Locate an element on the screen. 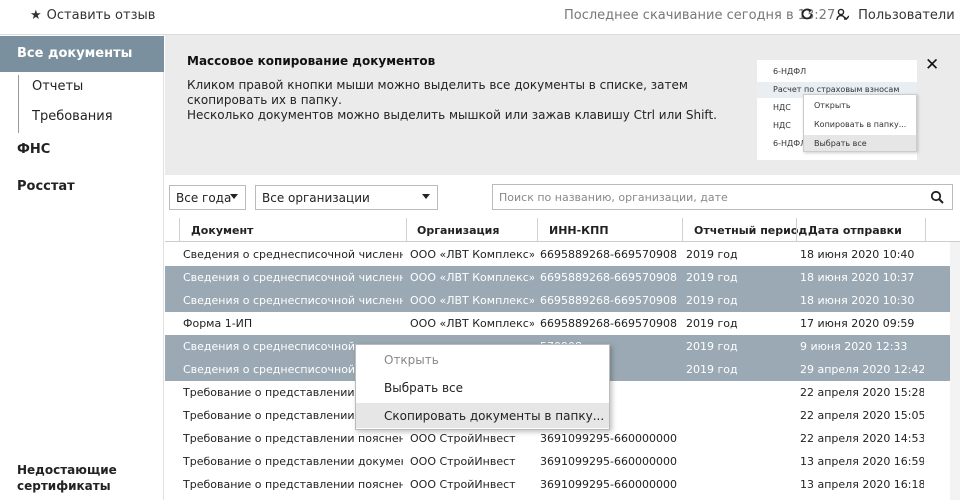 The image size is (960, 500). search-box is located at coordinates (722, 197).